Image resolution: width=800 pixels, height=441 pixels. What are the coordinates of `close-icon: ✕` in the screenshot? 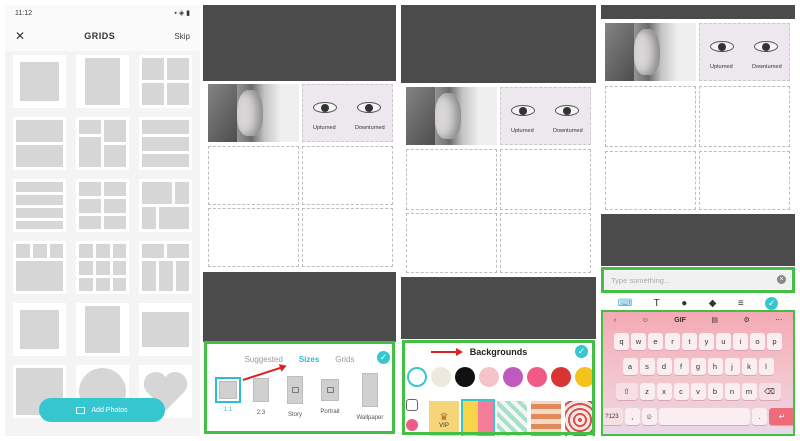 It's located at (20, 36).